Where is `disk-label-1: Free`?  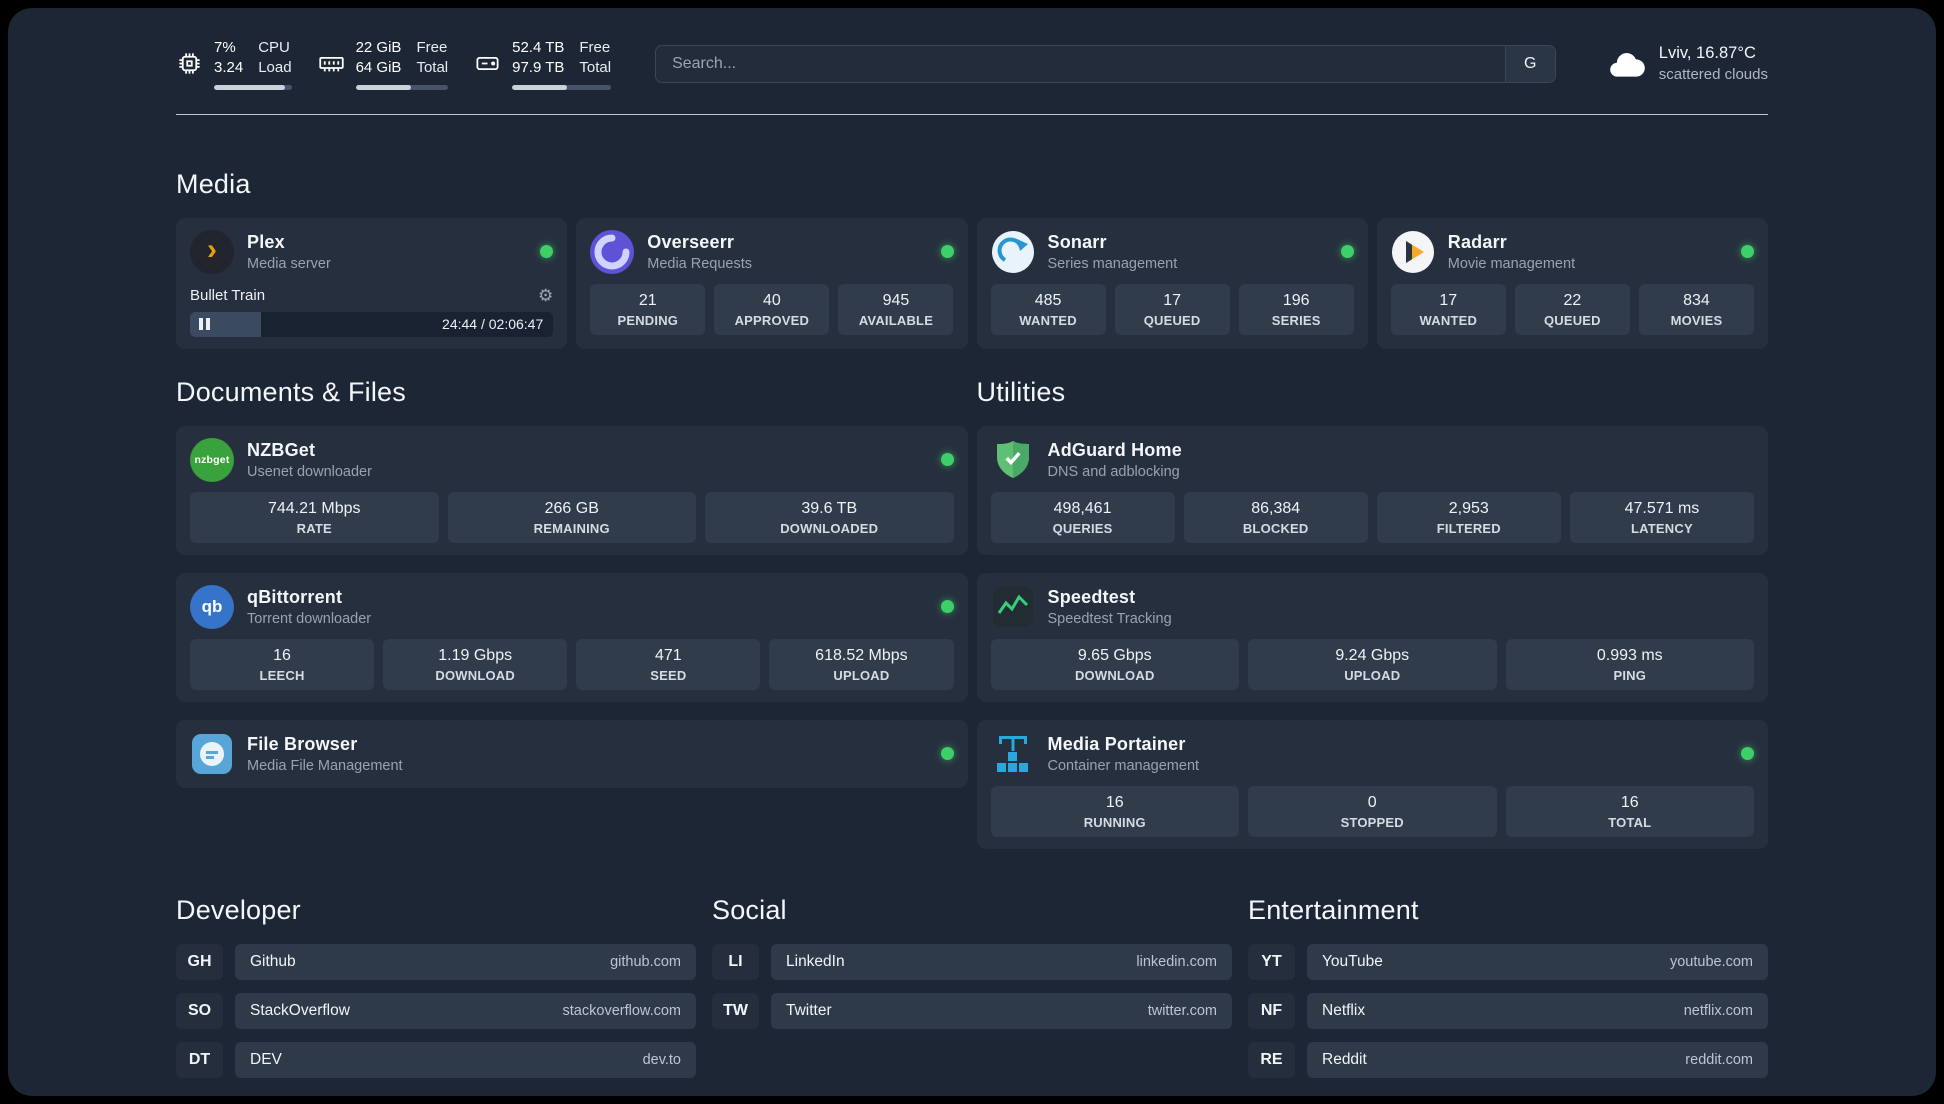 disk-label-1: Free is located at coordinates (595, 47).